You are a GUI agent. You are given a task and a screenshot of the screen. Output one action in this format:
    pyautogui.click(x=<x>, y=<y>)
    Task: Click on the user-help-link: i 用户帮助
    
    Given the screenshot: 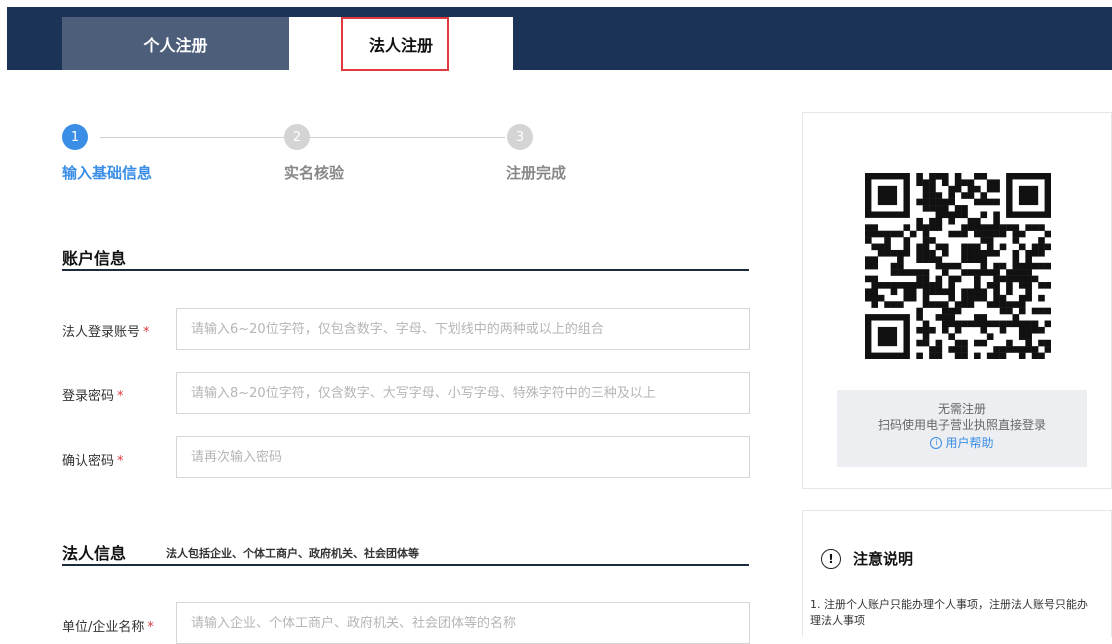 What is the action you would take?
    pyautogui.click(x=962, y=443)
    